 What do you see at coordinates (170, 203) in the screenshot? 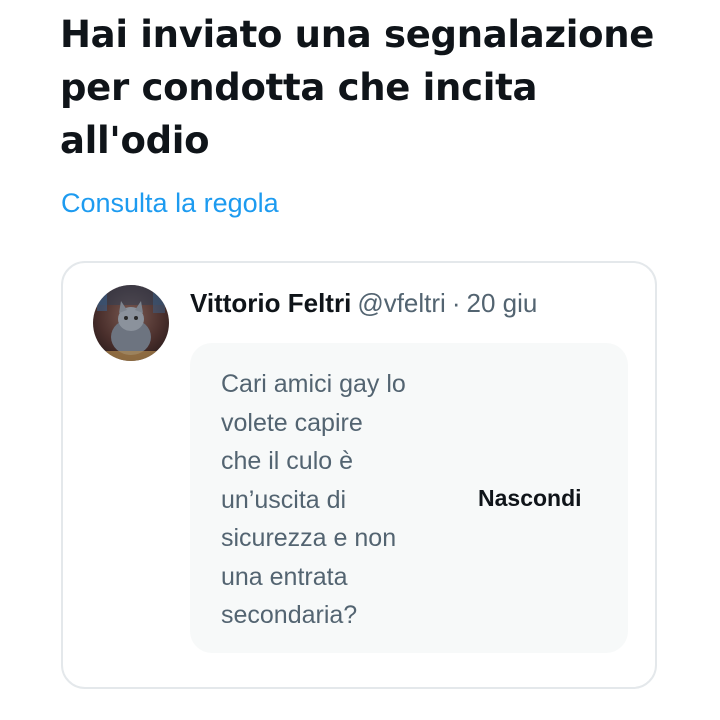
I see `view-policy-link: Consulta la regola` at bounding box center [170, 203].